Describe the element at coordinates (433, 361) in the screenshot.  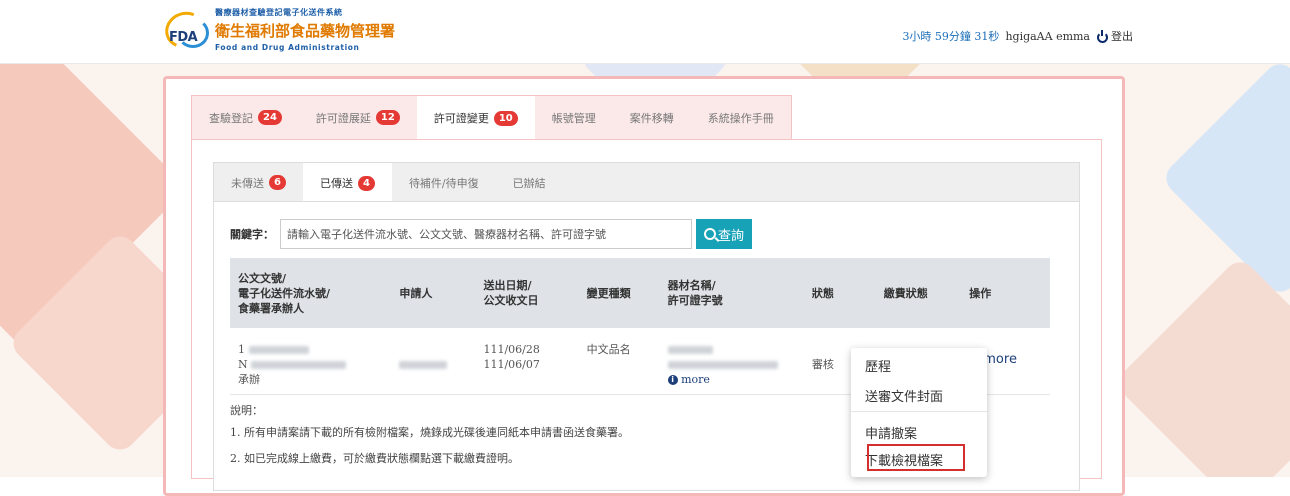
I see `cell-applicant` at that location.